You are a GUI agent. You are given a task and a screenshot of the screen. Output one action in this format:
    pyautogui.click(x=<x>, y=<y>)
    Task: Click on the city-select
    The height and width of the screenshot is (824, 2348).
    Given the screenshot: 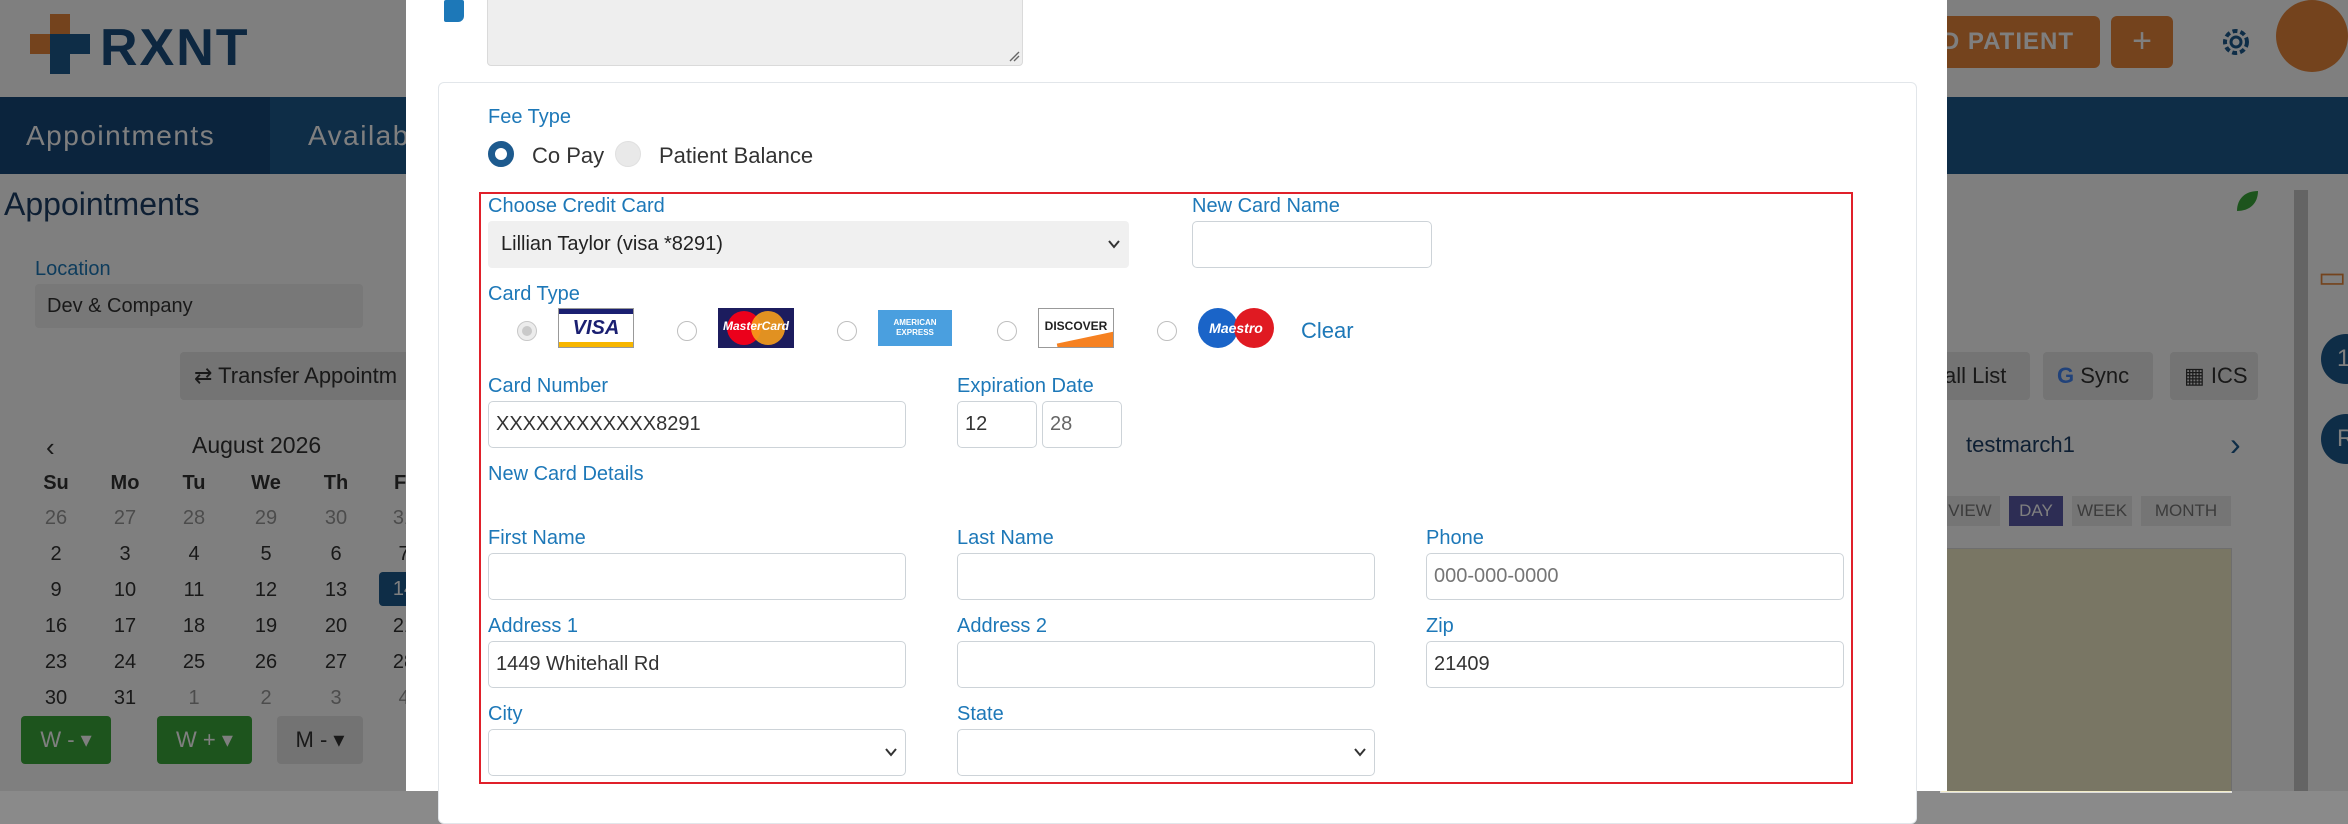 What is the action you would take?
    pyautogui.click(x=697, y=752)
    